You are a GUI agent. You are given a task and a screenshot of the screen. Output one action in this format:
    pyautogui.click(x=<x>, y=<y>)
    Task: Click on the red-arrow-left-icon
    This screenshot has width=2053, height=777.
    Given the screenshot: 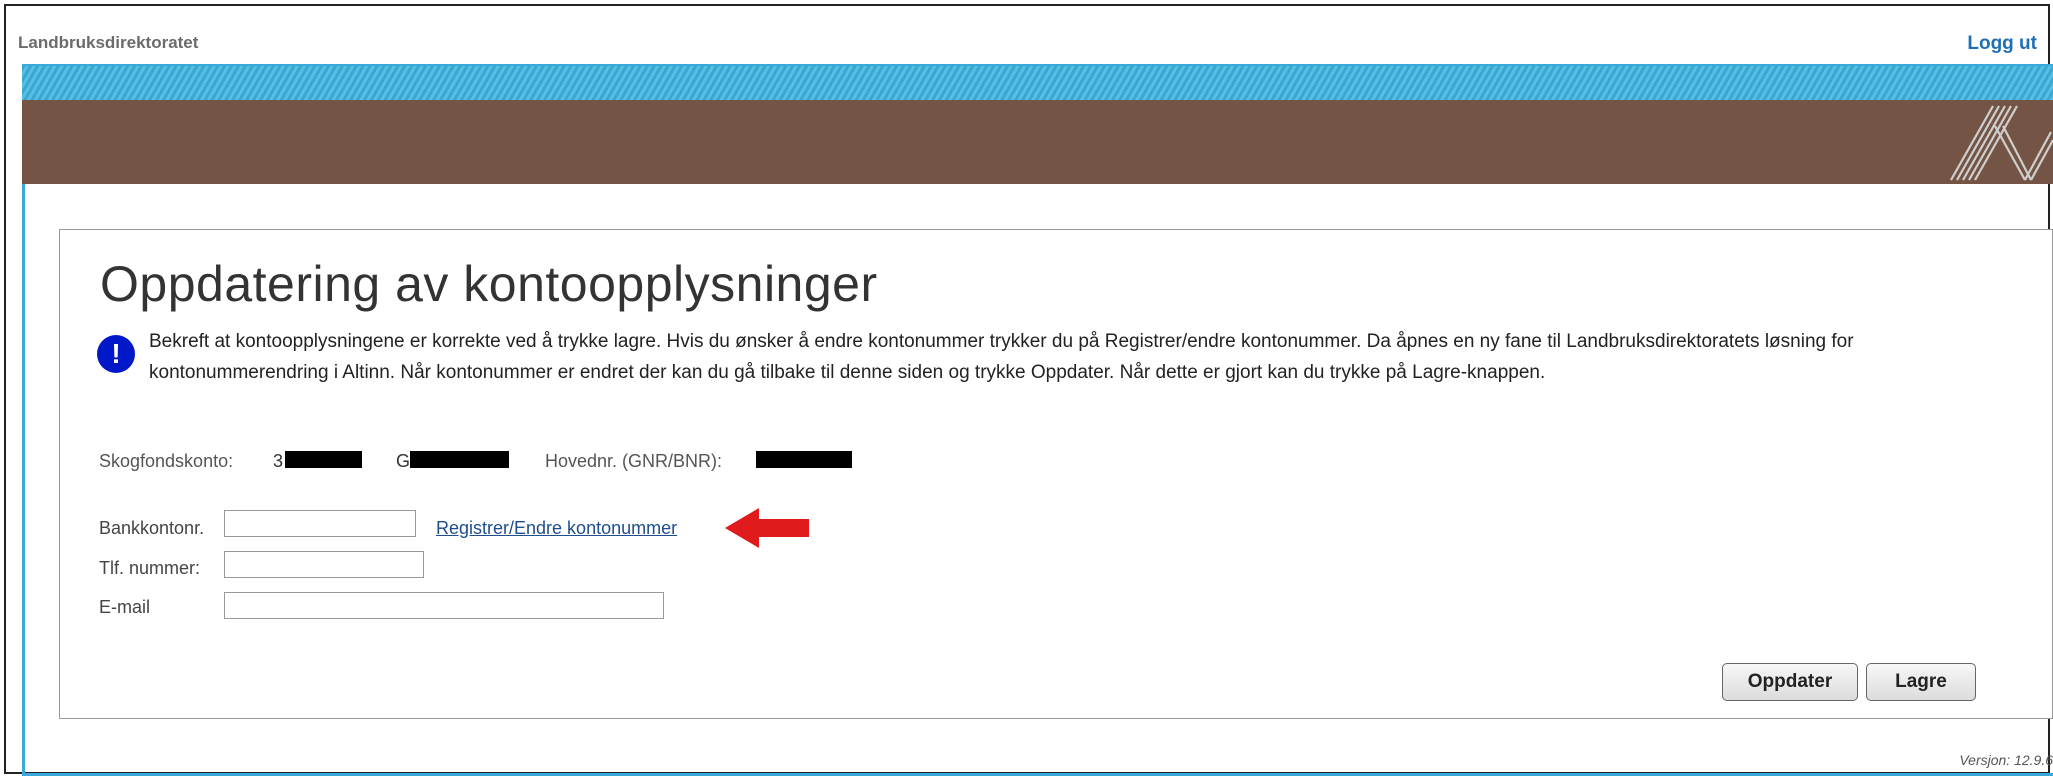 What is the action you would take?
    pyautogui.click(x=767, y=528)
    